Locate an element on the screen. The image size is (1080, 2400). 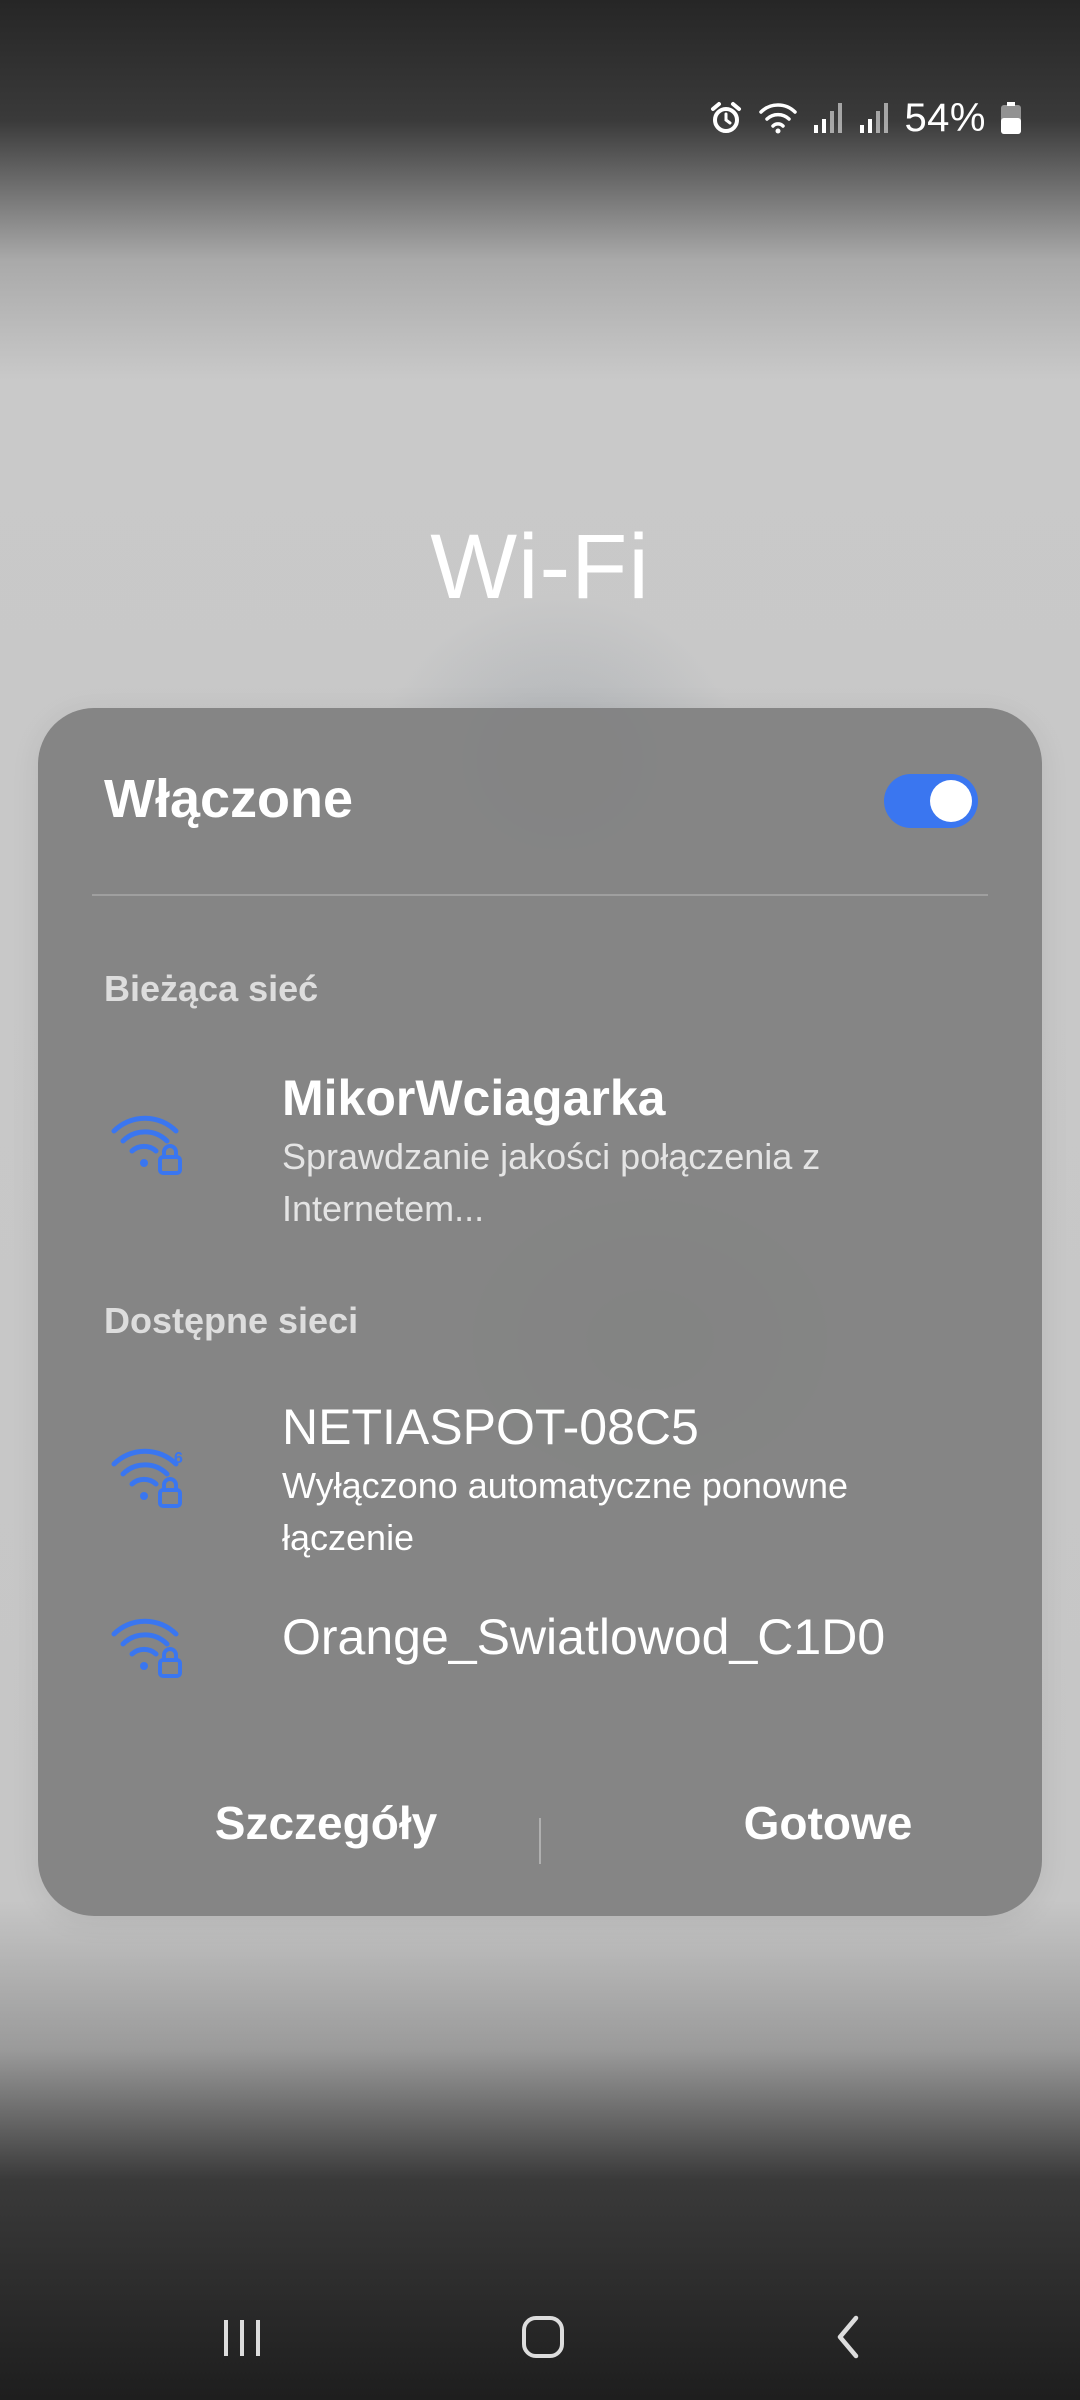
status-bar: 54% is located at coordinates (865, 118).